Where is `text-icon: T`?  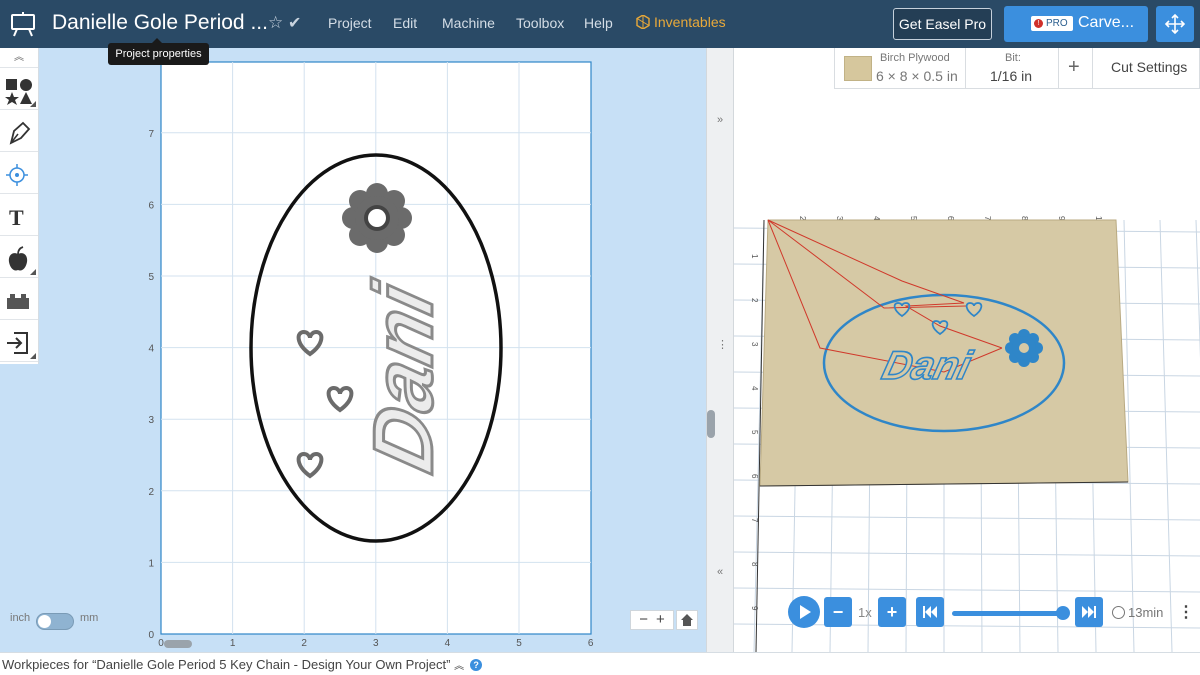 text-icon: T is located at coordinates (16, 217).